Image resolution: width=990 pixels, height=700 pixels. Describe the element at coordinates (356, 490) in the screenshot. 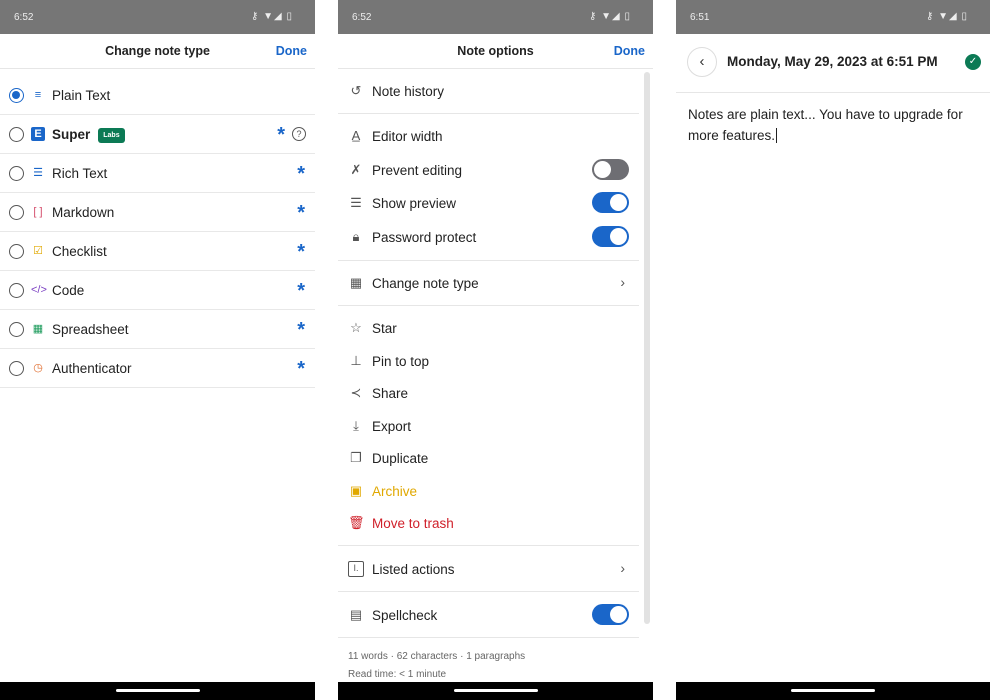

I see `archive-icon: ▣` at that location.